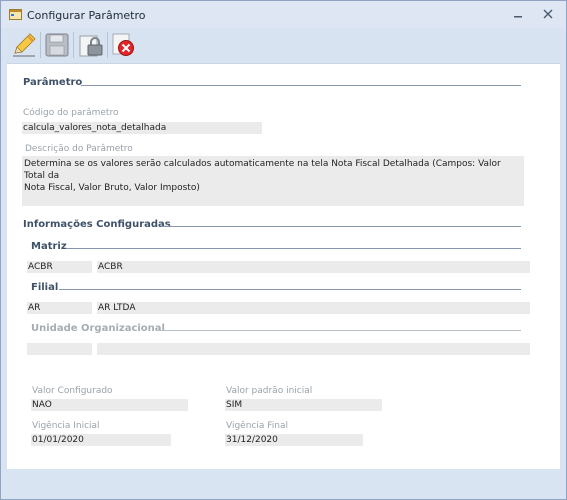 The image size is (567, 500). What do you see at coordinates (313, 308) in the screenshot?
I see `filial-name-field: AR LTDA` at bounding box center [313, 308].